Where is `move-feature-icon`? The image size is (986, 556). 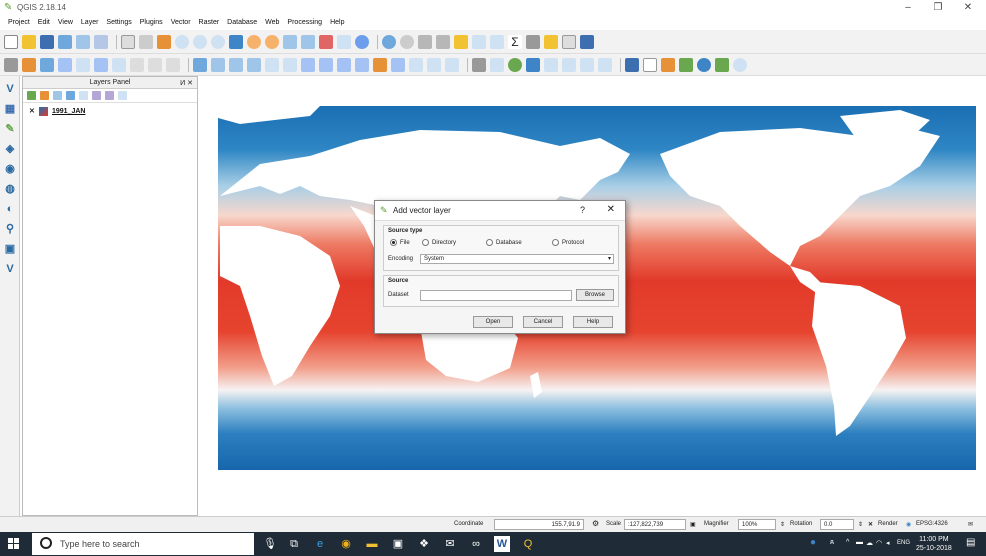 move-feature-icon is located at coordinates (83, 64).